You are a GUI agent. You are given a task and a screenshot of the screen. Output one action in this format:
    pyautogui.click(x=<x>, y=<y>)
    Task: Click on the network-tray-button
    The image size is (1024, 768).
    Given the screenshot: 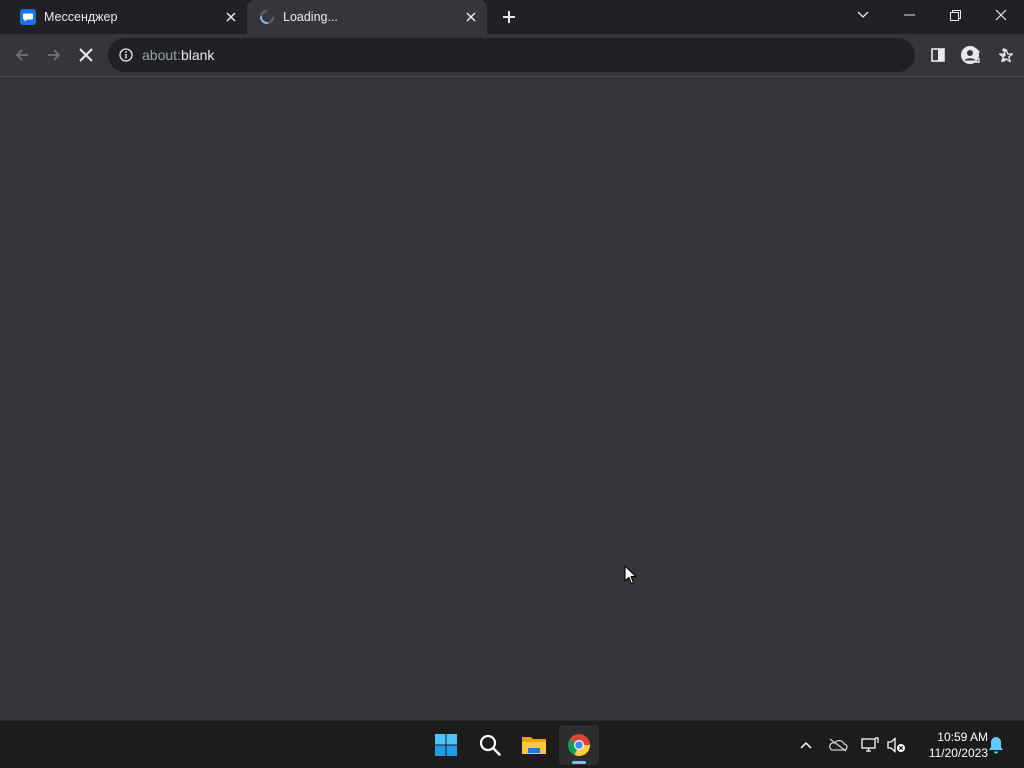 What is the action you would take?
    pyautogui.click(x=870, y=745)
    